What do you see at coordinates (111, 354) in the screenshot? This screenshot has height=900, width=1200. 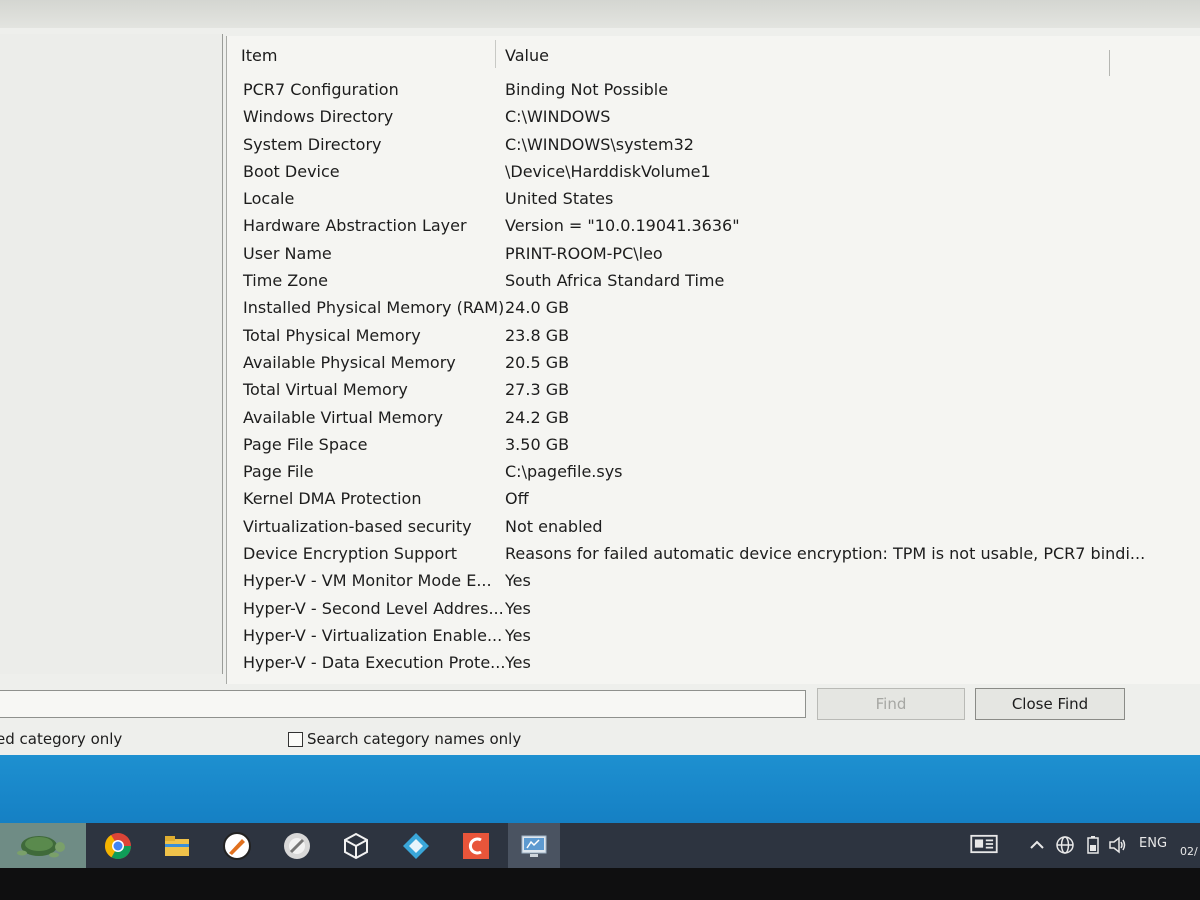 I see `category-tree-pane` at bounding box center [111, 354].